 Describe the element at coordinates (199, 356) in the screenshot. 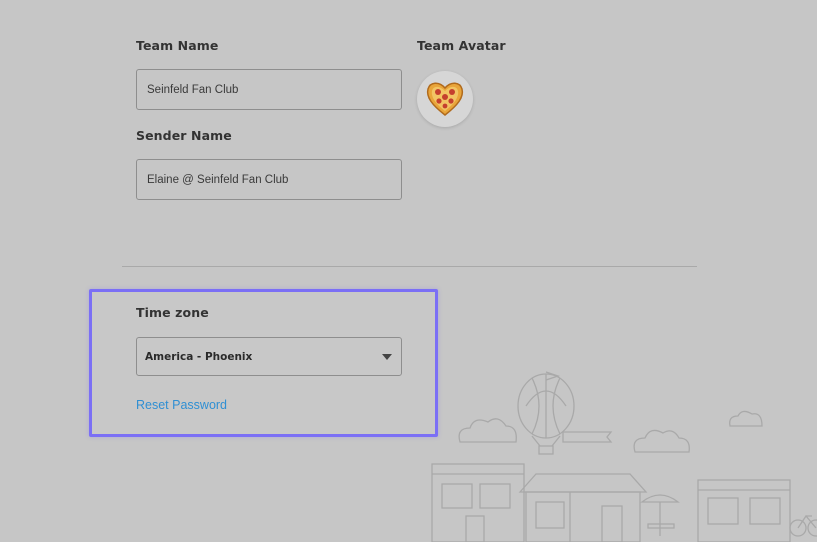

I see `timezone-selected-value: America - Phoenix` at that location.